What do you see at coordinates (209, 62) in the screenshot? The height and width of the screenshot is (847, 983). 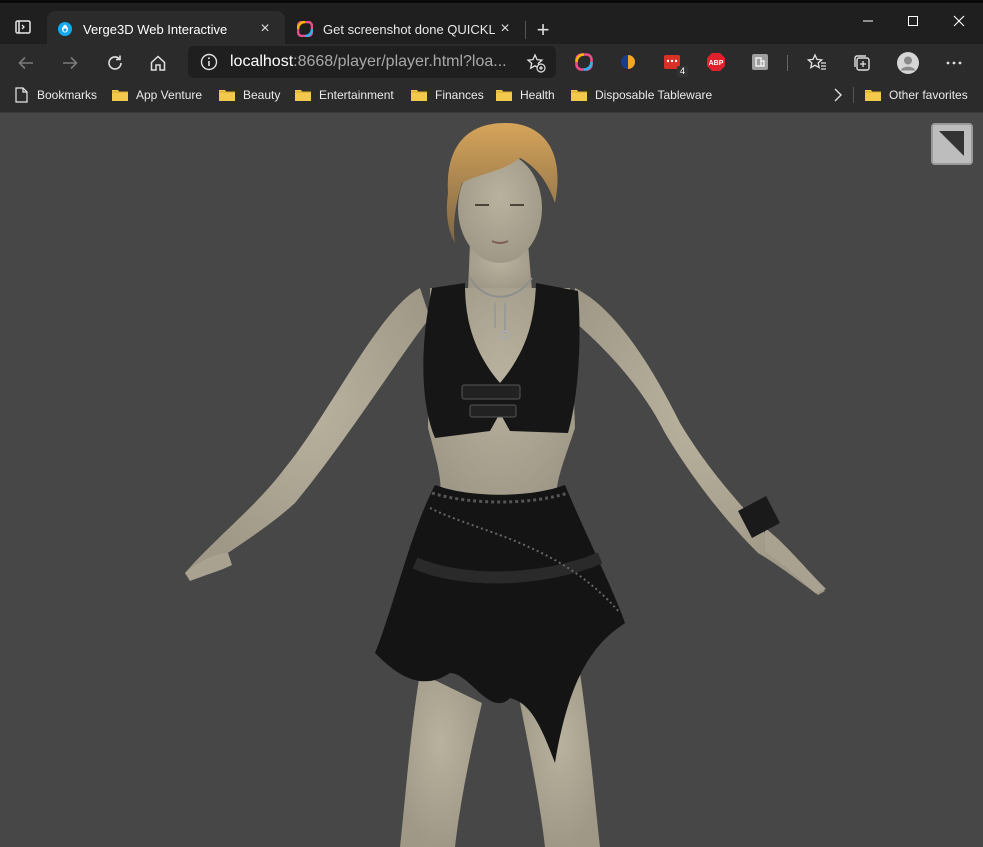 I see `site-info-icon` at bounding box center [209, 62].